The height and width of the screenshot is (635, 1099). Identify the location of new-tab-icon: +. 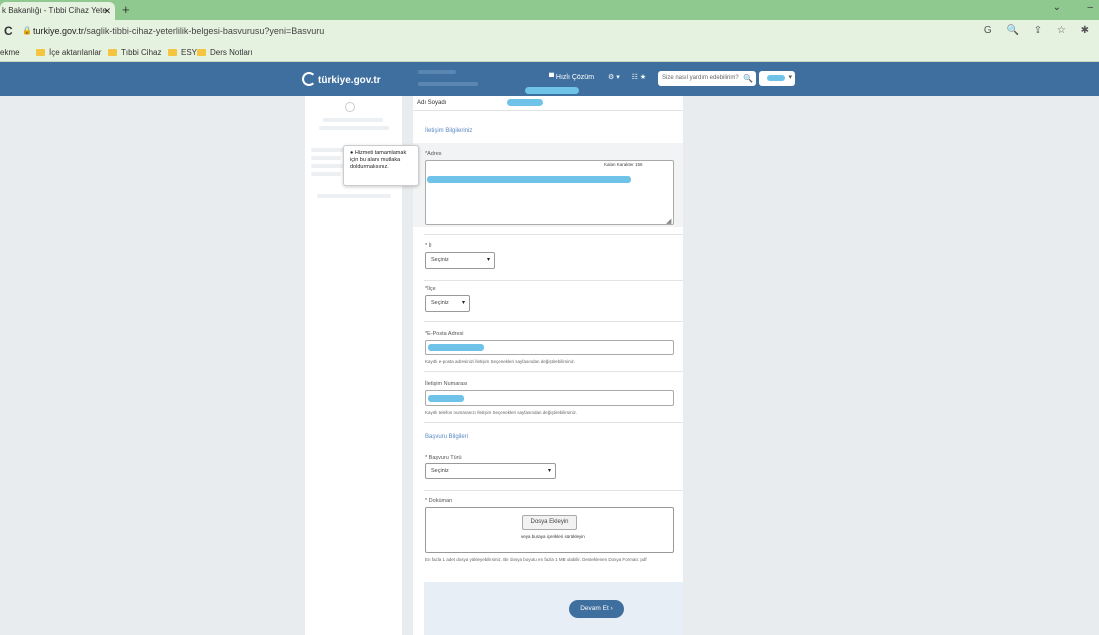
(126, 10).